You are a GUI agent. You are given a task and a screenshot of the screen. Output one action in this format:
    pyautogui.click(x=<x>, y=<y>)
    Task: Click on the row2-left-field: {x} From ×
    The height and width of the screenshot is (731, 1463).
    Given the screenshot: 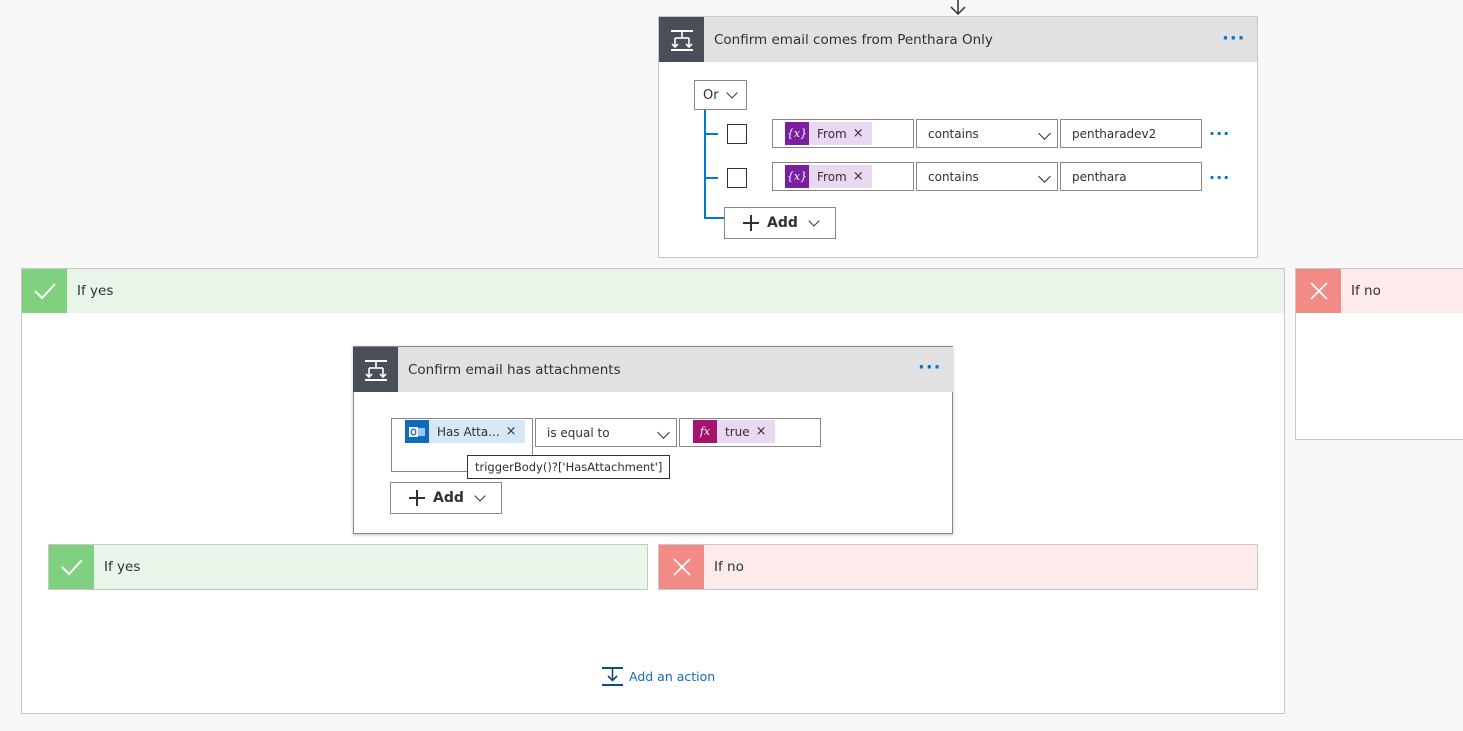 What is the action you would take?
    pyautogui.click(x=843, y=176)
    